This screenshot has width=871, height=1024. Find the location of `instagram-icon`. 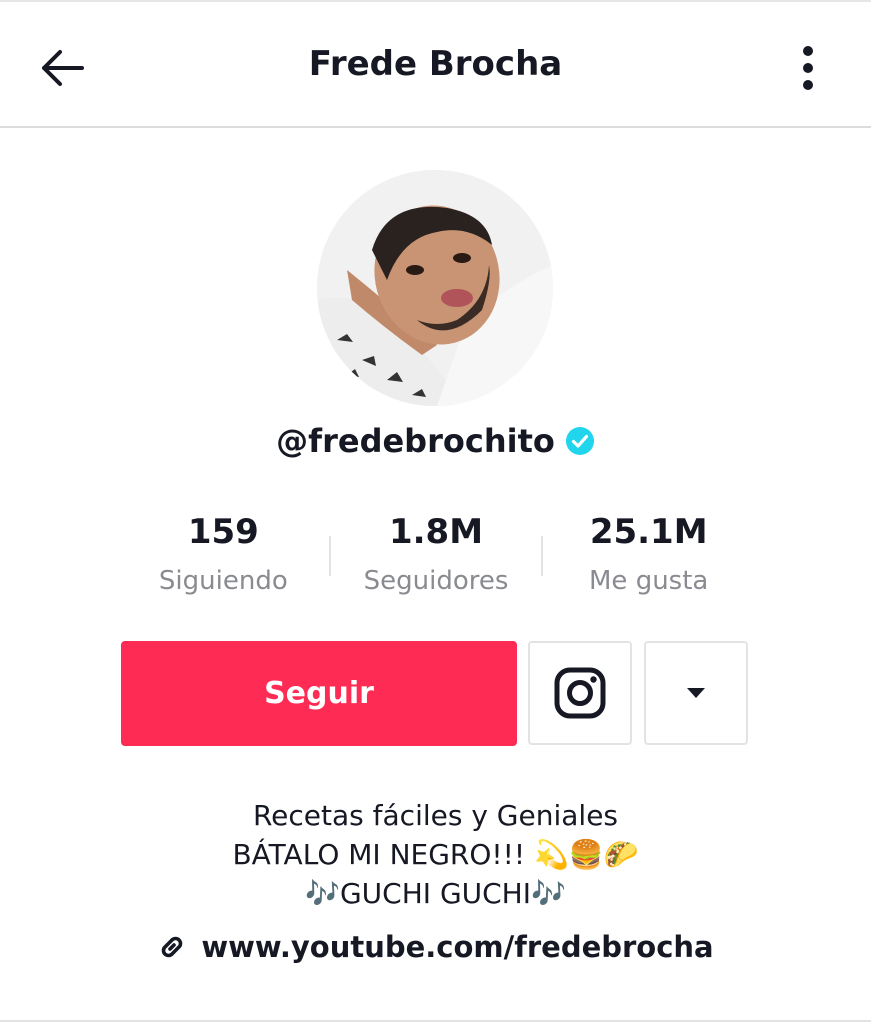

instagram-icon is located at coordinates (580, 693).